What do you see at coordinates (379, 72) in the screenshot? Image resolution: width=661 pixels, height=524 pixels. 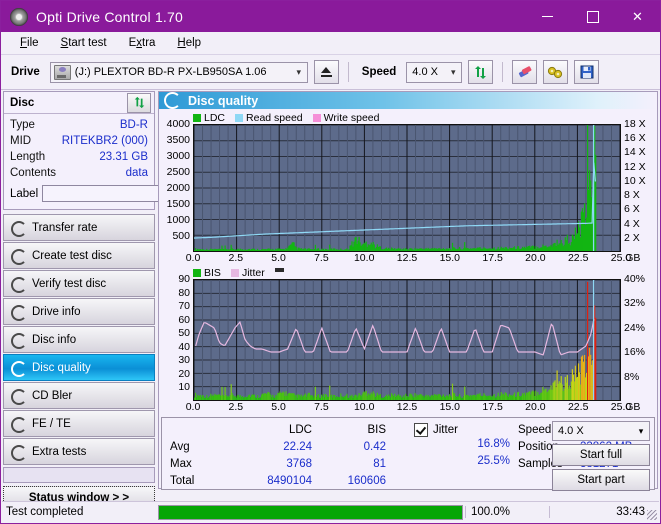 I see `speed-label: Speed` at bounding box center [379, 72].